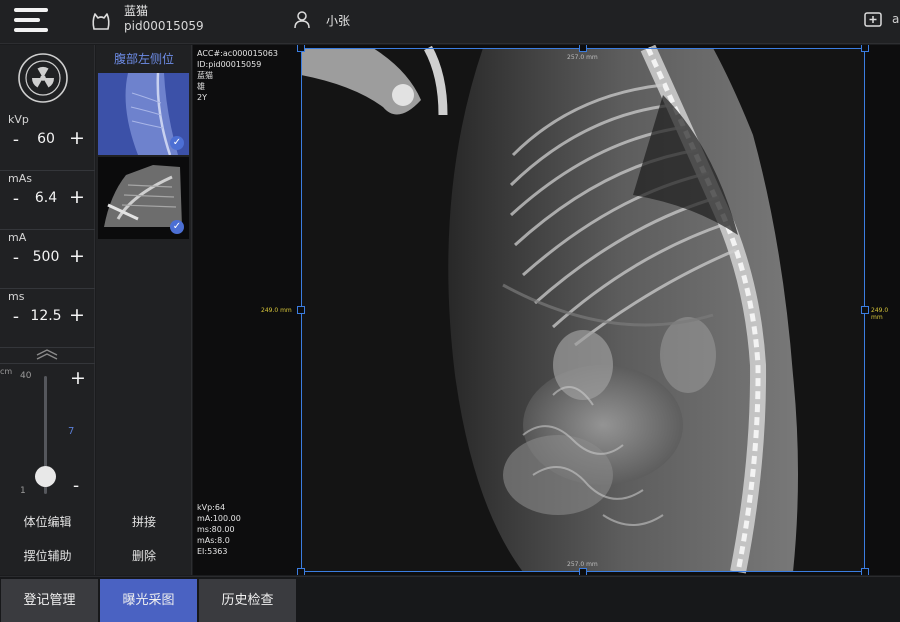 The width and height of the screenshot is (900, 622). Describe the element at coordinates (219, 518) in the screenshot. I see `overlay-ma: mA:100.00` at that location.